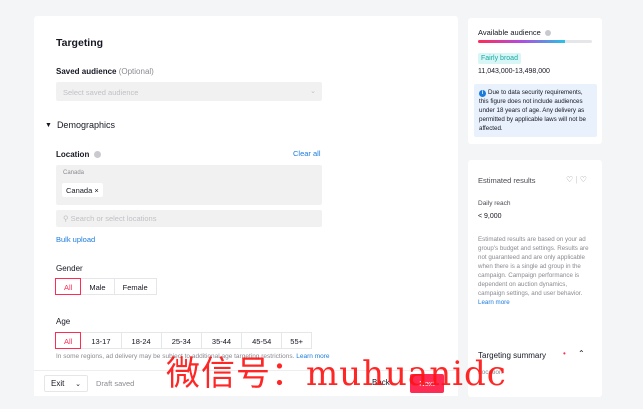 Image resolution: width=643 pixels, height=409 pixels. What do you see at coordinates (48, 125) in the screenshot?
I see `caret-down-icon: ▼` at bounding box center [48, 125].